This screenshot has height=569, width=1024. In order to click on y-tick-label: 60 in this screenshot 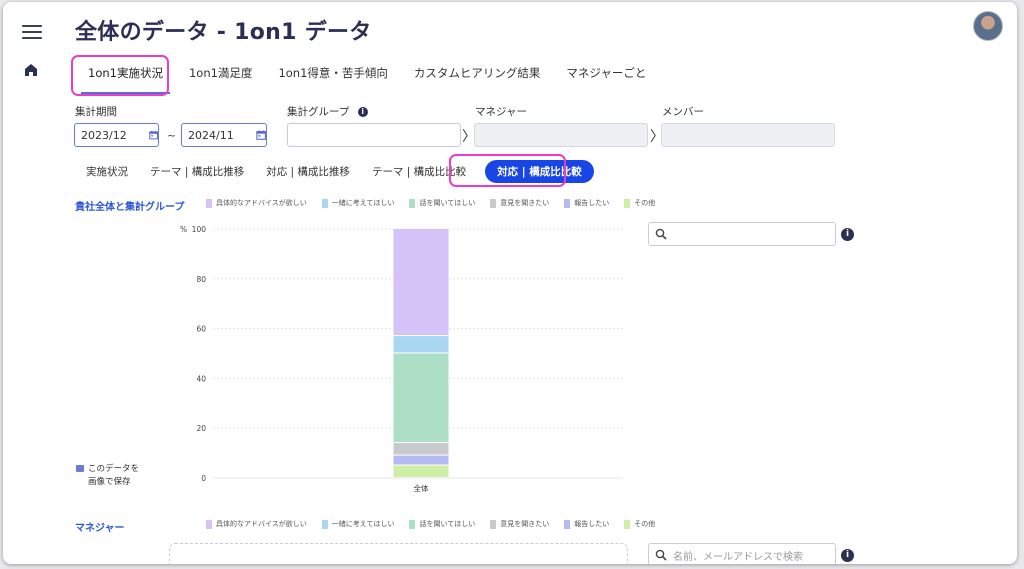, I will do `click(201, 329)`.